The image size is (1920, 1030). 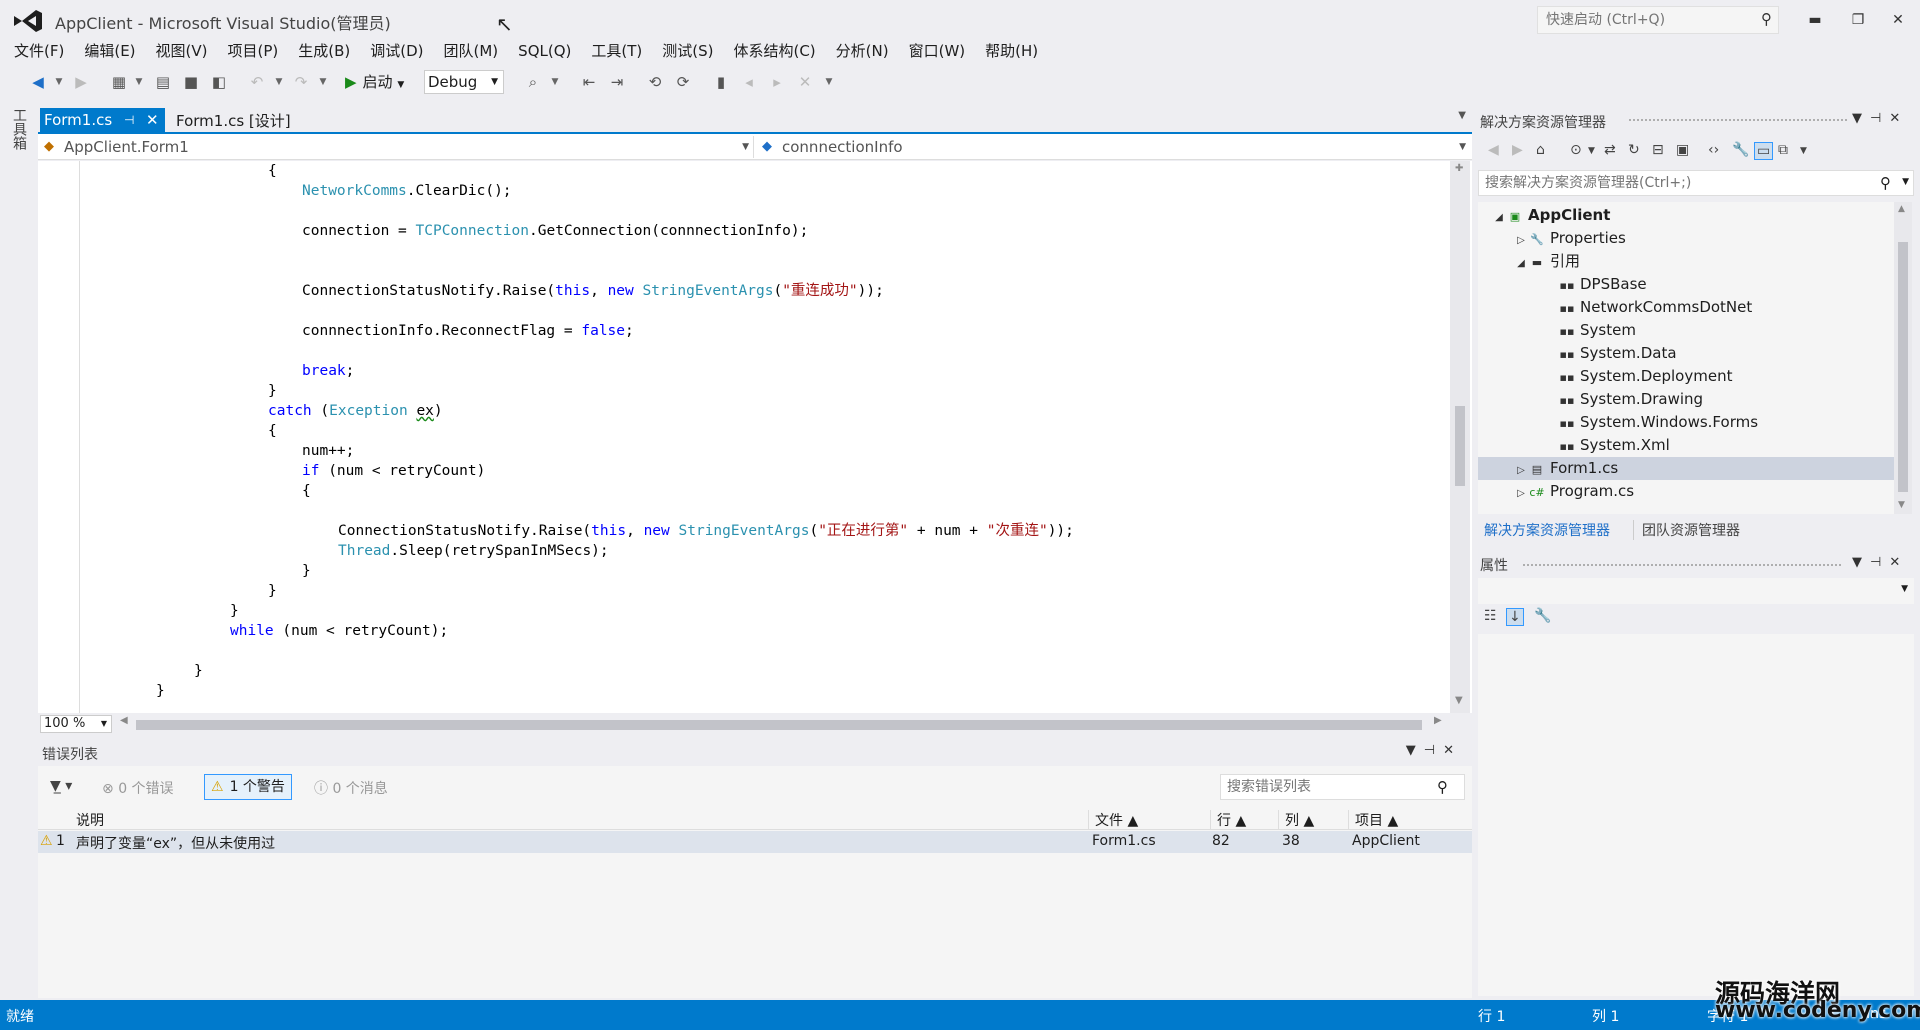 What do you see at coordinates (1540, 150) in the screenshot?
I see `home-icon: ⌂` at bounding box center [1540, 150].